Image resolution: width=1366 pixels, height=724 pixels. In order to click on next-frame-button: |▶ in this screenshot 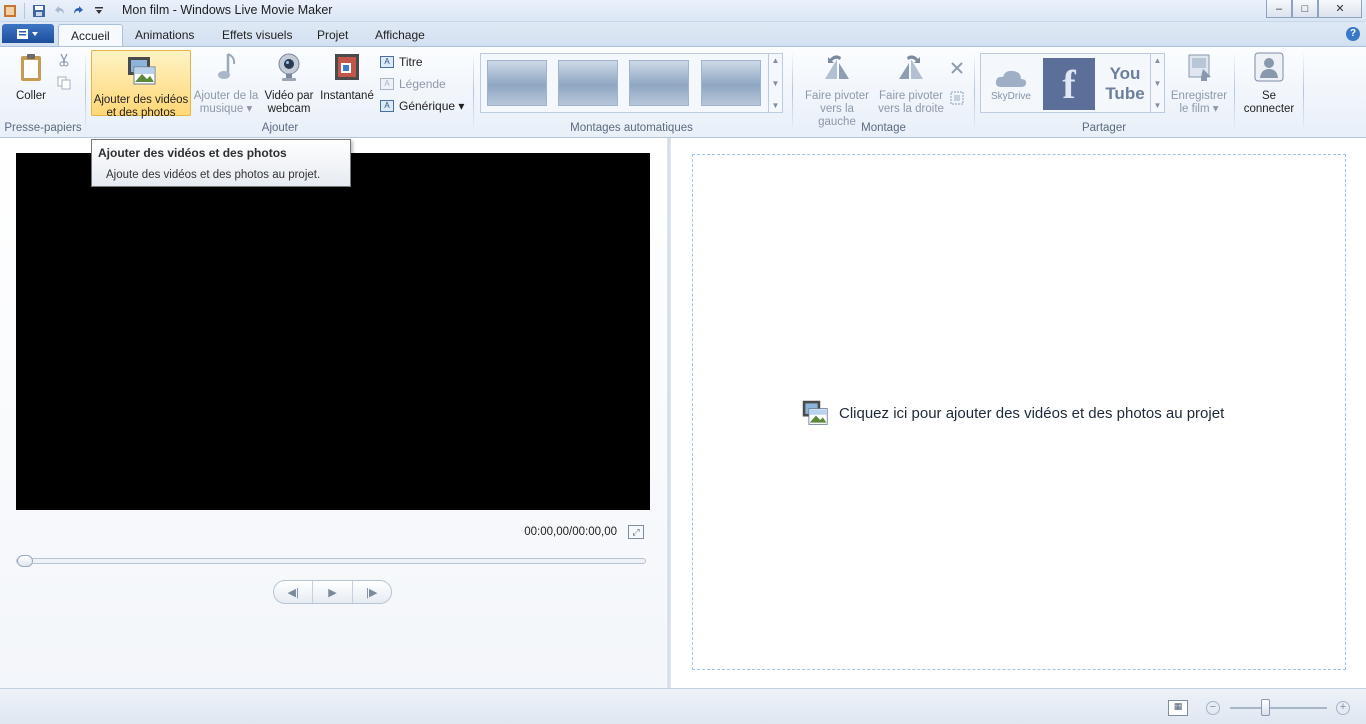, I will do `click(372, 592)`.